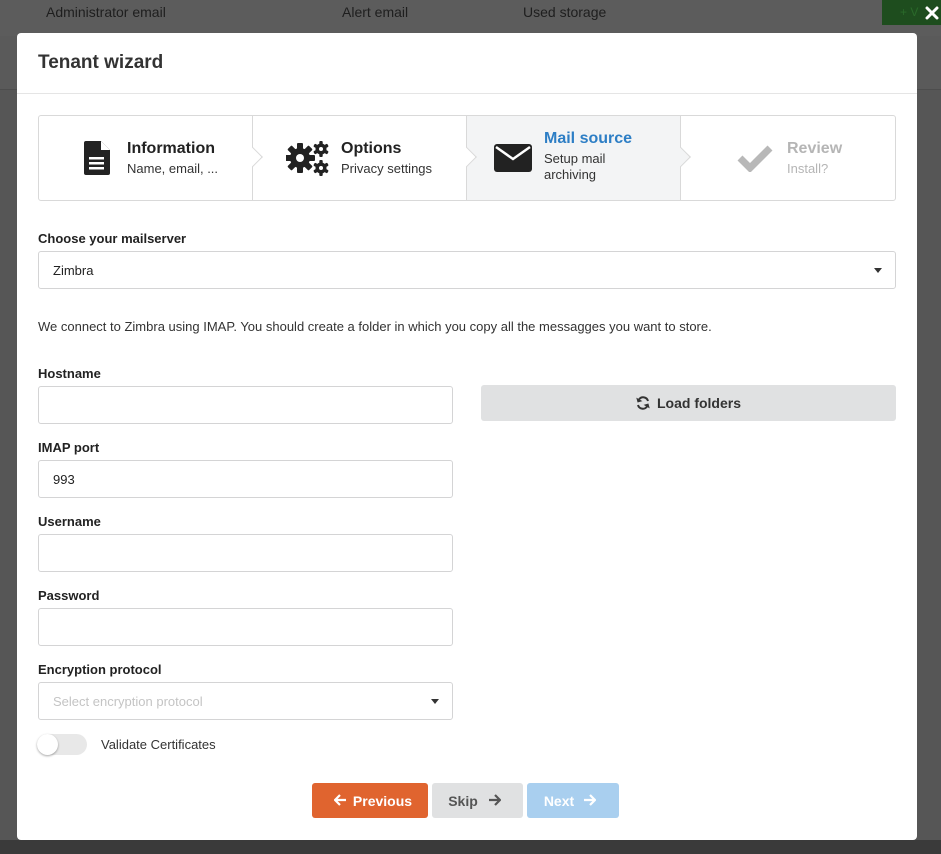 This screenshot has width=941, height=854. Describe the element at coordinates (387, 168) in the screenshot. I see `step-subtitle: Privacy settings` at that location.